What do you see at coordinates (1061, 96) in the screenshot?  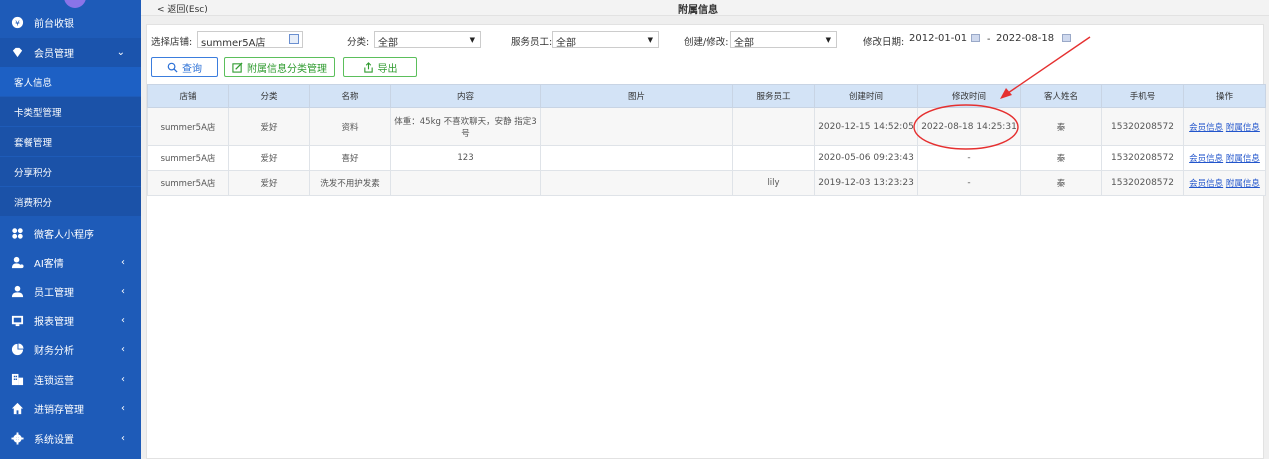 I see `col-header-customer: 客人姓名` at bounding box center [1061, 96].